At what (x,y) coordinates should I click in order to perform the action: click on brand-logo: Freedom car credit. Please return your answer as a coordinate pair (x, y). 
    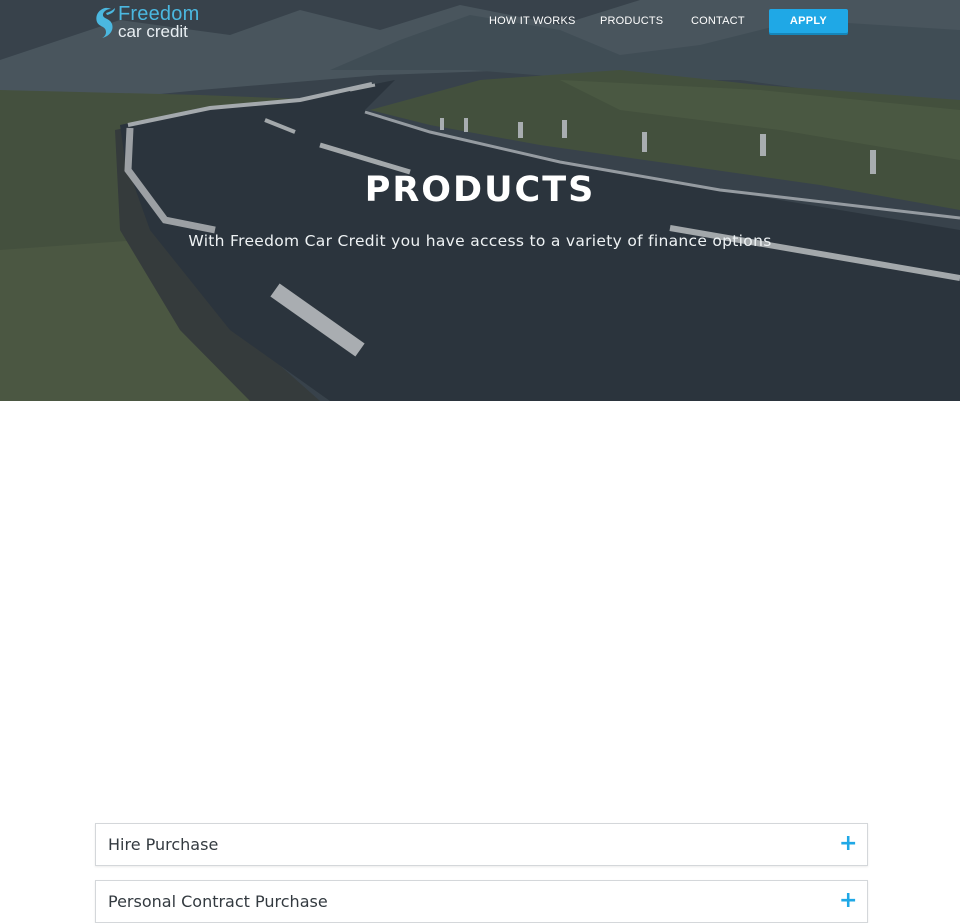
    Looking at the image, I should click on (154, 22).